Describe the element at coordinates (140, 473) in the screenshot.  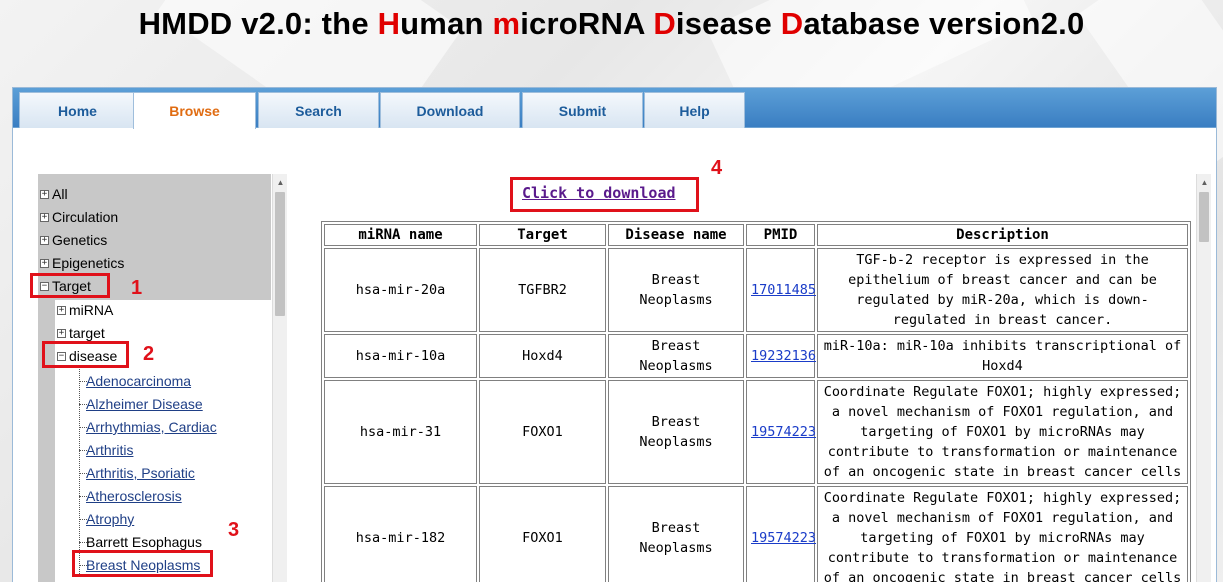
I see `tree-leaf-arthritis-psoriatic: Arthritis, Psoriatic` at that location.